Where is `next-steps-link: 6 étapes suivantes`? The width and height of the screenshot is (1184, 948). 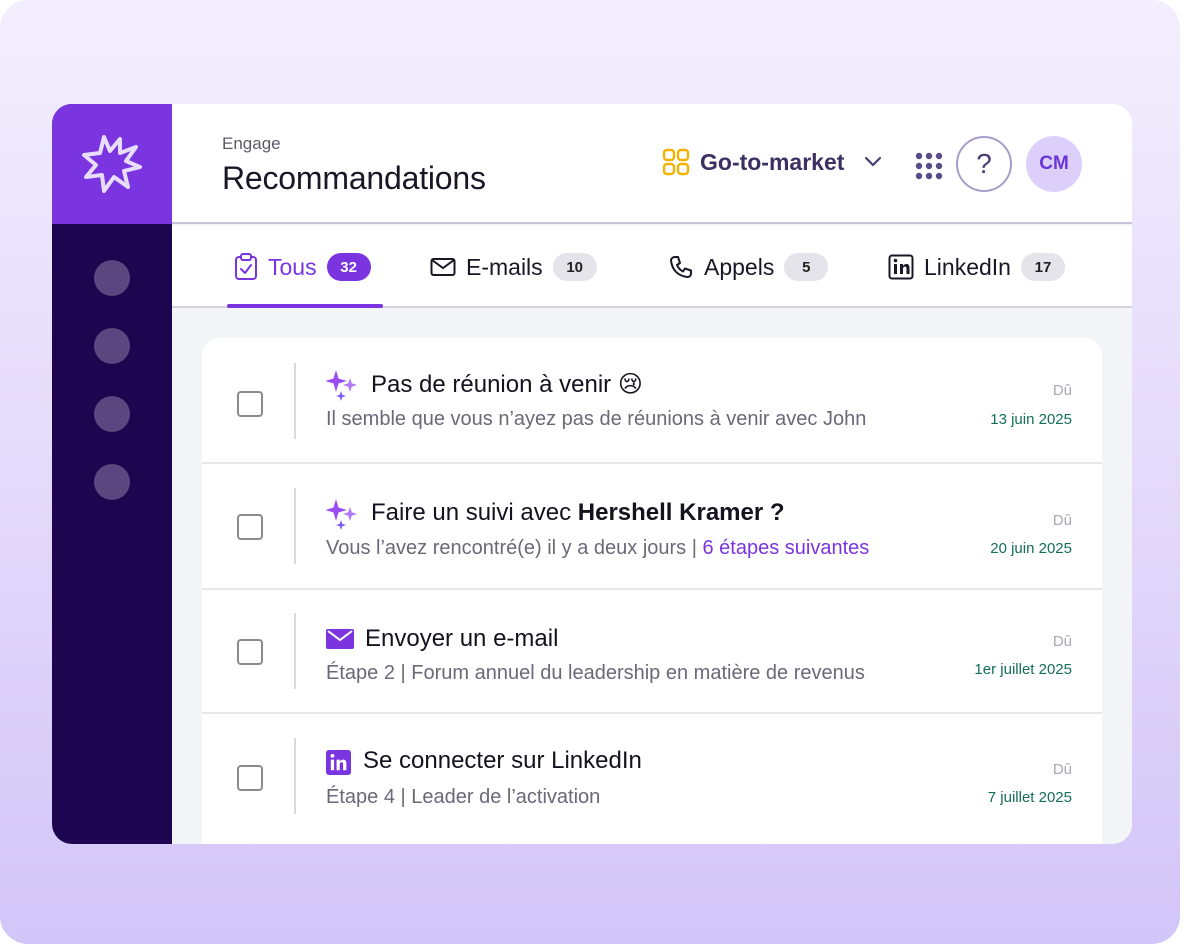
next-steps-link: 6 étapes suivantes is located at coordinates (785, 548).